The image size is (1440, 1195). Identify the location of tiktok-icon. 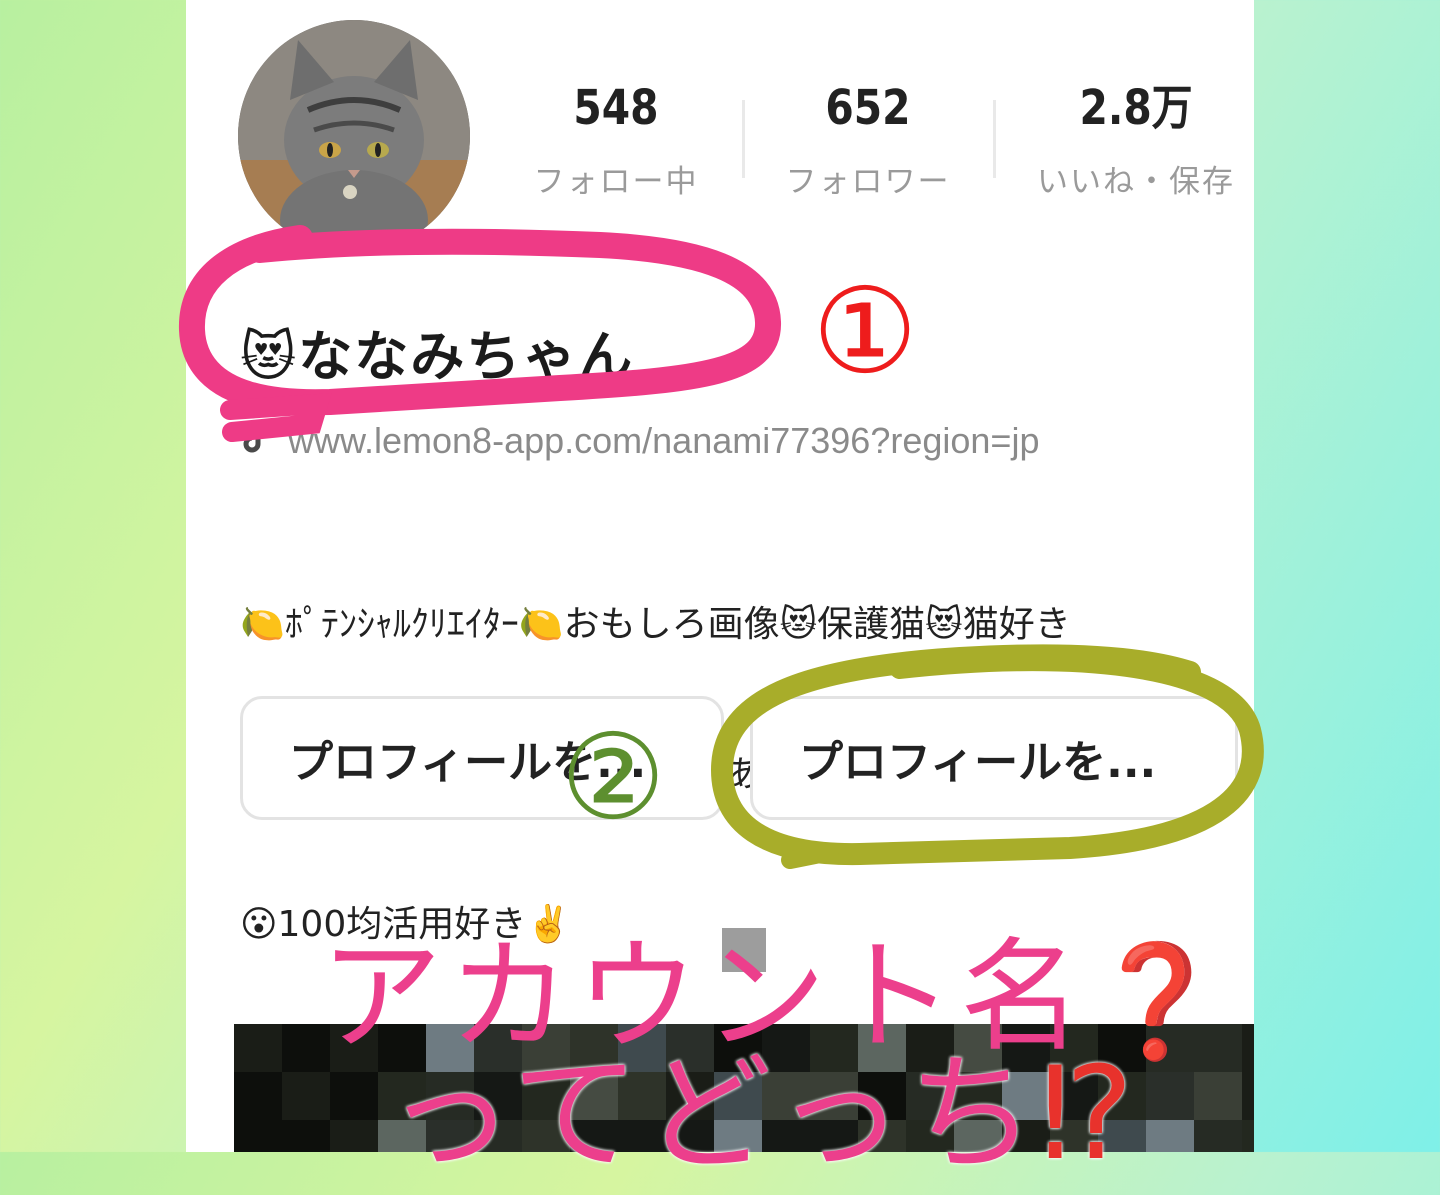
(257, 443).